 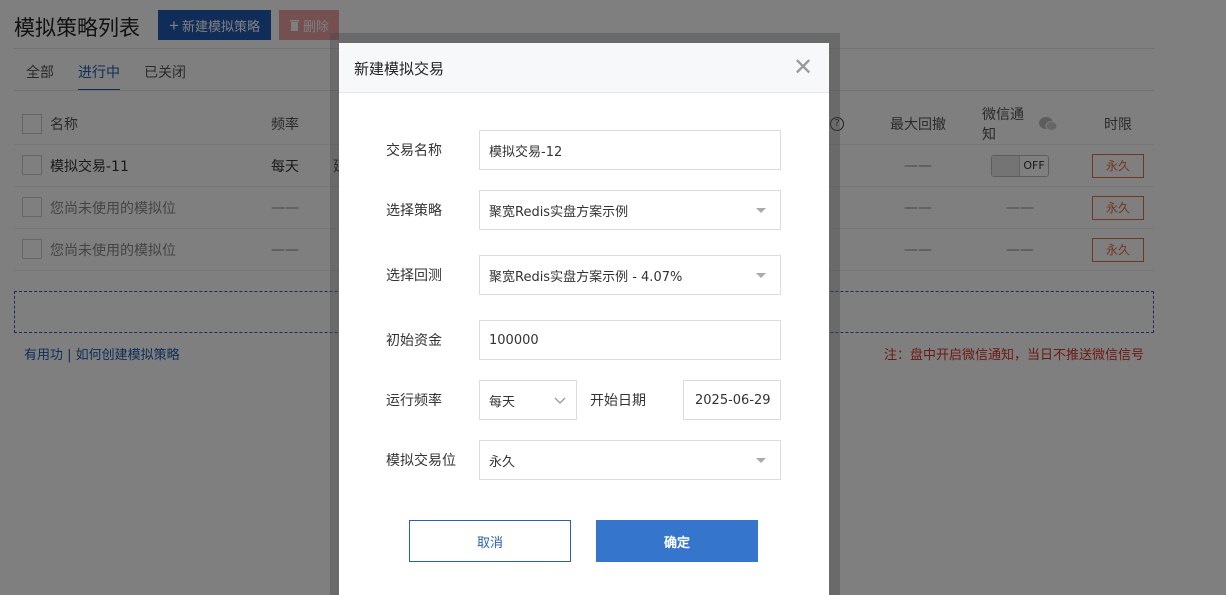 What do you see at coordinates (586, 277) in the screenshot?
I see `backtest-value: 聚宽Redis实盘方案示例 - 4.07%` at bounding box center [586, 277].